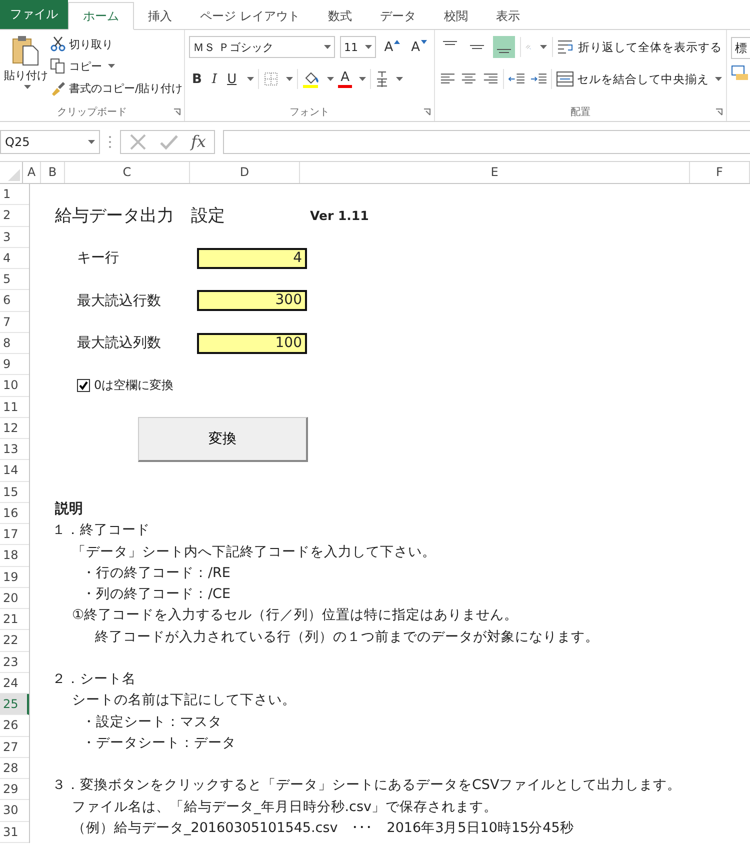  I want to click on row-header: 1, so click(14, 195).